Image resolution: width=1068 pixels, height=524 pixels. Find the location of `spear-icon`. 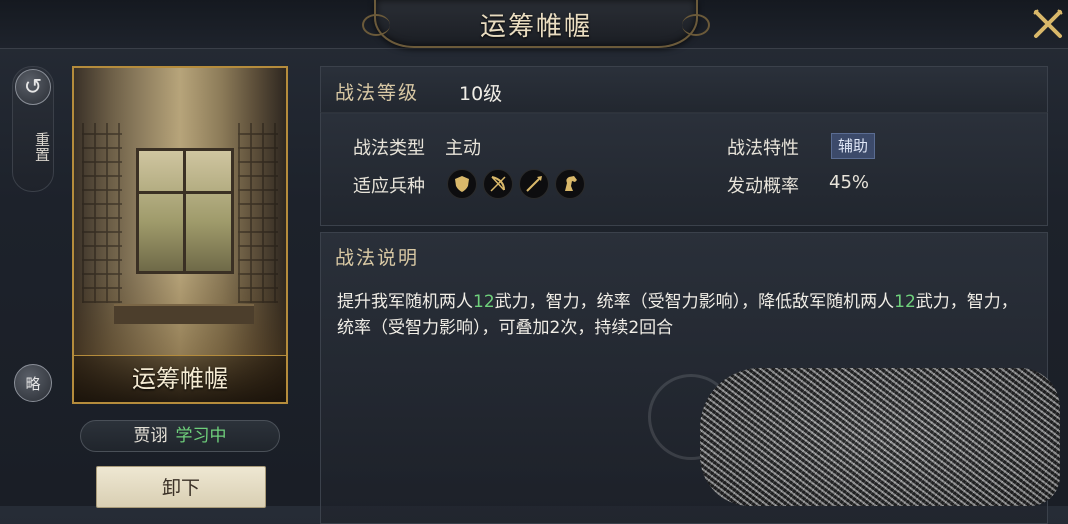

spear-icon is located at coordinates (534, 184).